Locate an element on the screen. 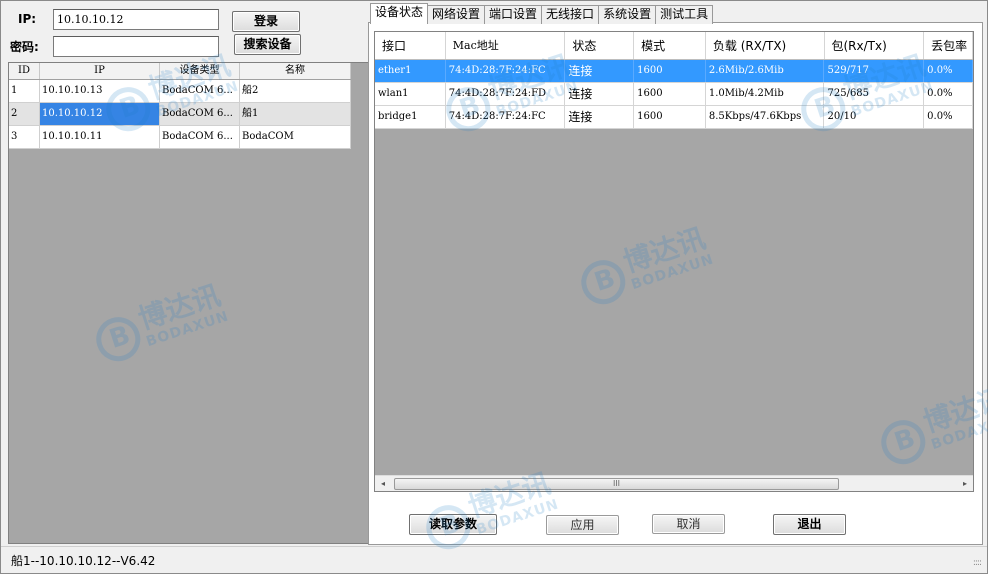  iface-load: 8.5Kbps/47.6Kbps is located at coordinates (765, 117).